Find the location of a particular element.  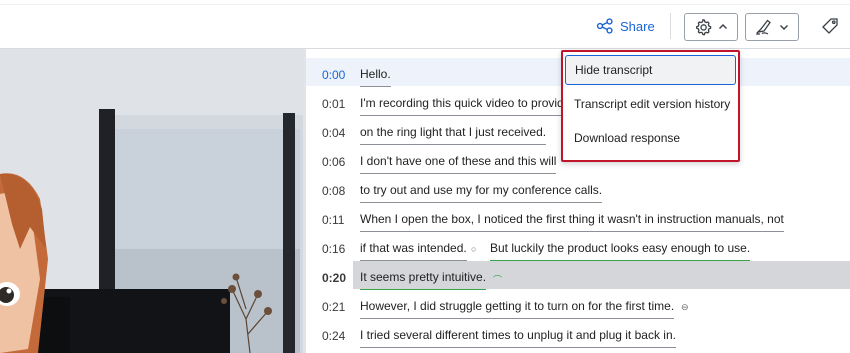

menu-item-edit-version-history: Transcript edit version history is located at coordinates (650, 104).